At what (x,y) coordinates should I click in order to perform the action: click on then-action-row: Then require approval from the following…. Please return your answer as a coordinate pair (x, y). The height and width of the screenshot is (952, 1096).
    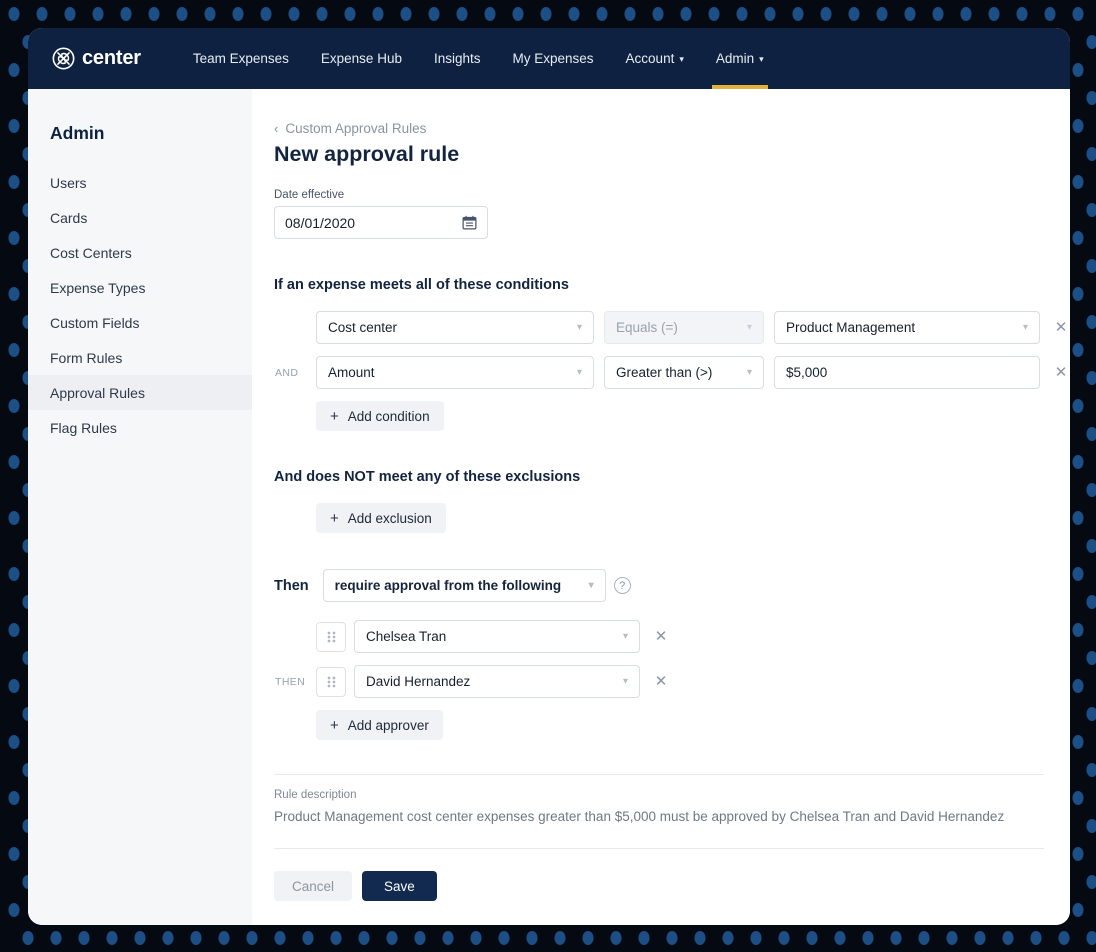
    Looking at the image, I should click on (659, 585).